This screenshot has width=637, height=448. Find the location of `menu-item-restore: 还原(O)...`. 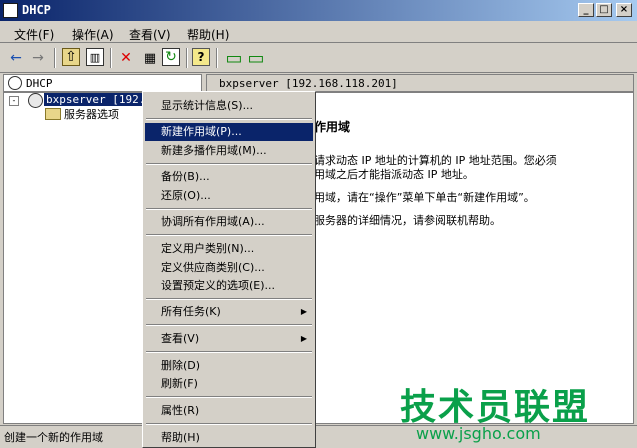

menu-item-restore: 还原(O)... is located at coordinates (229, 196).